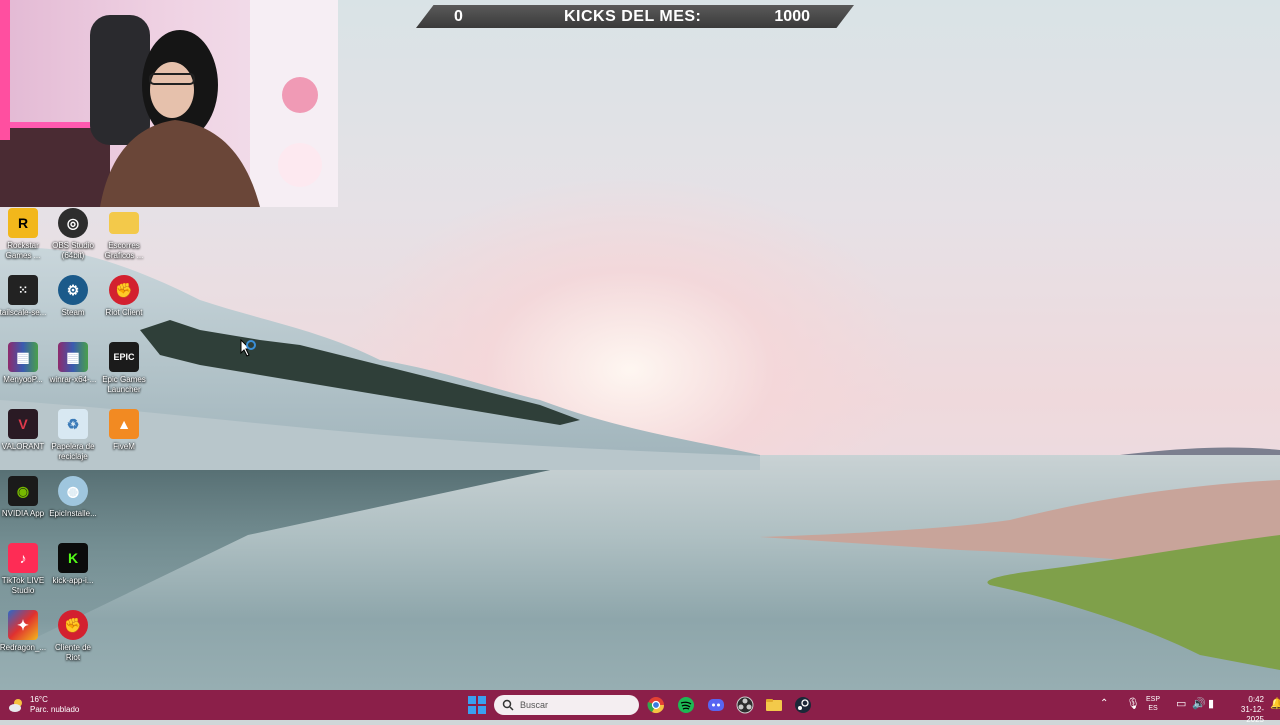 The image size is (1280, 725). I want to click on battery-icon: ▮, so click(1211, 703).